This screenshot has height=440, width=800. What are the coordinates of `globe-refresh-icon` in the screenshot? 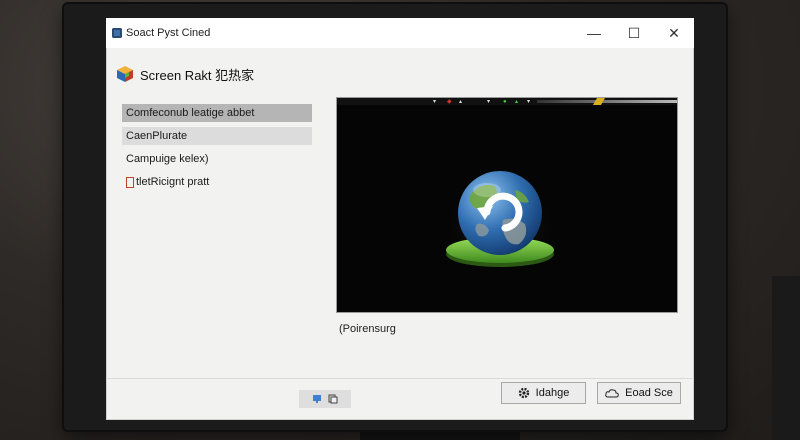 It's located at (500, 216).